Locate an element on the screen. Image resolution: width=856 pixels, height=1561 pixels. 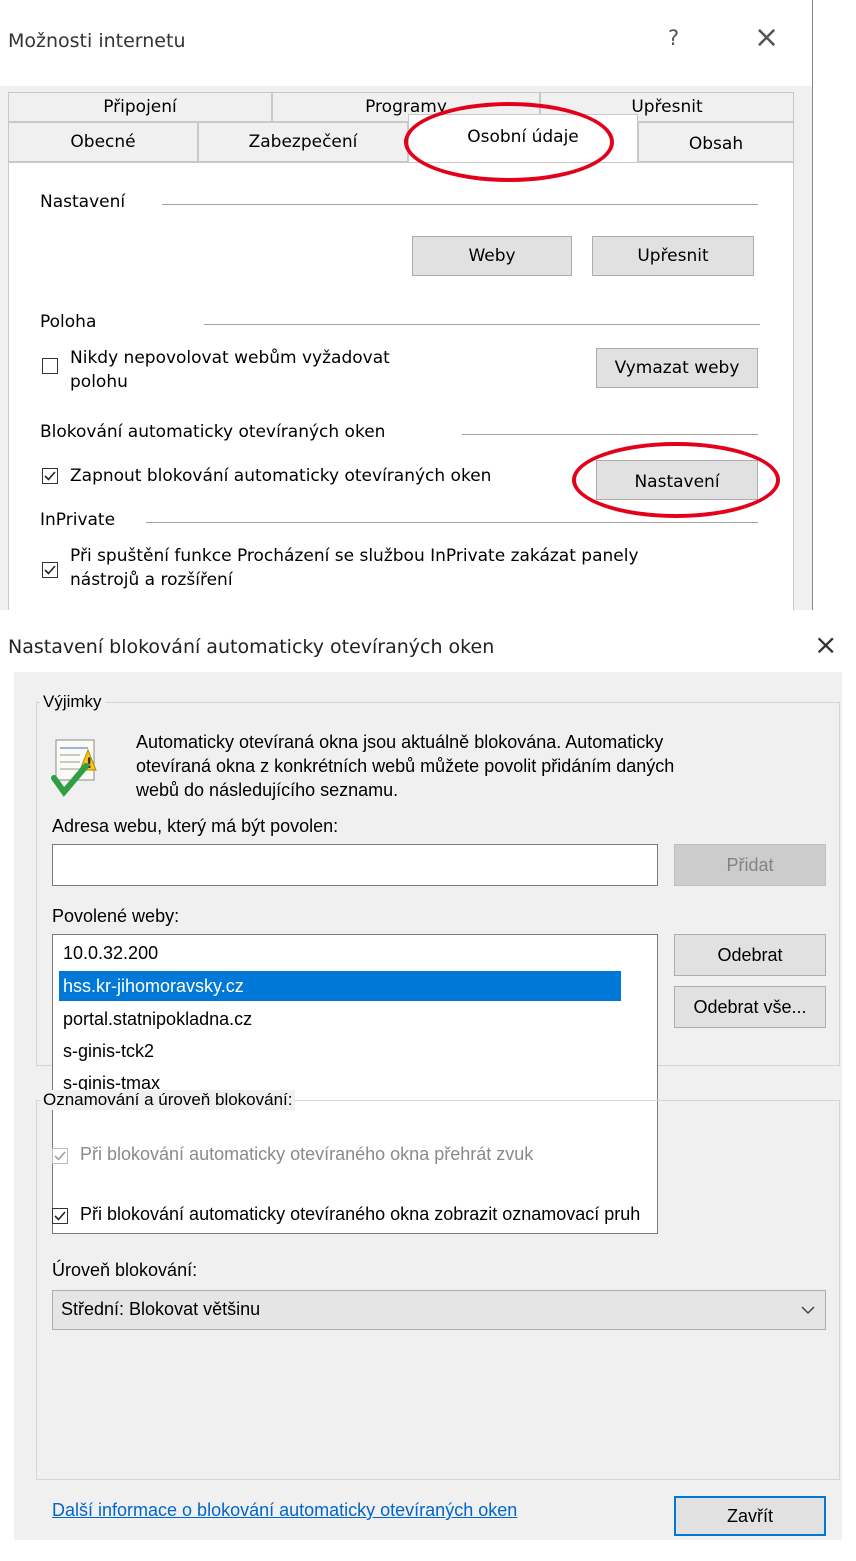
add-button: Přidat is located at coordinates (750, 865).